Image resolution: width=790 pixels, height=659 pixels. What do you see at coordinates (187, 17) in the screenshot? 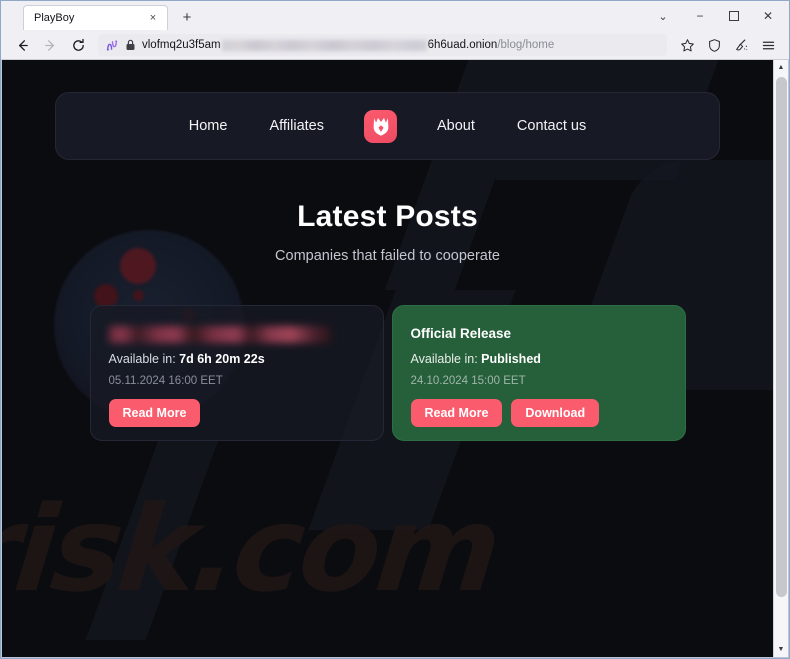
I see `new-tab-button: +` at bounding box center [187, 17].